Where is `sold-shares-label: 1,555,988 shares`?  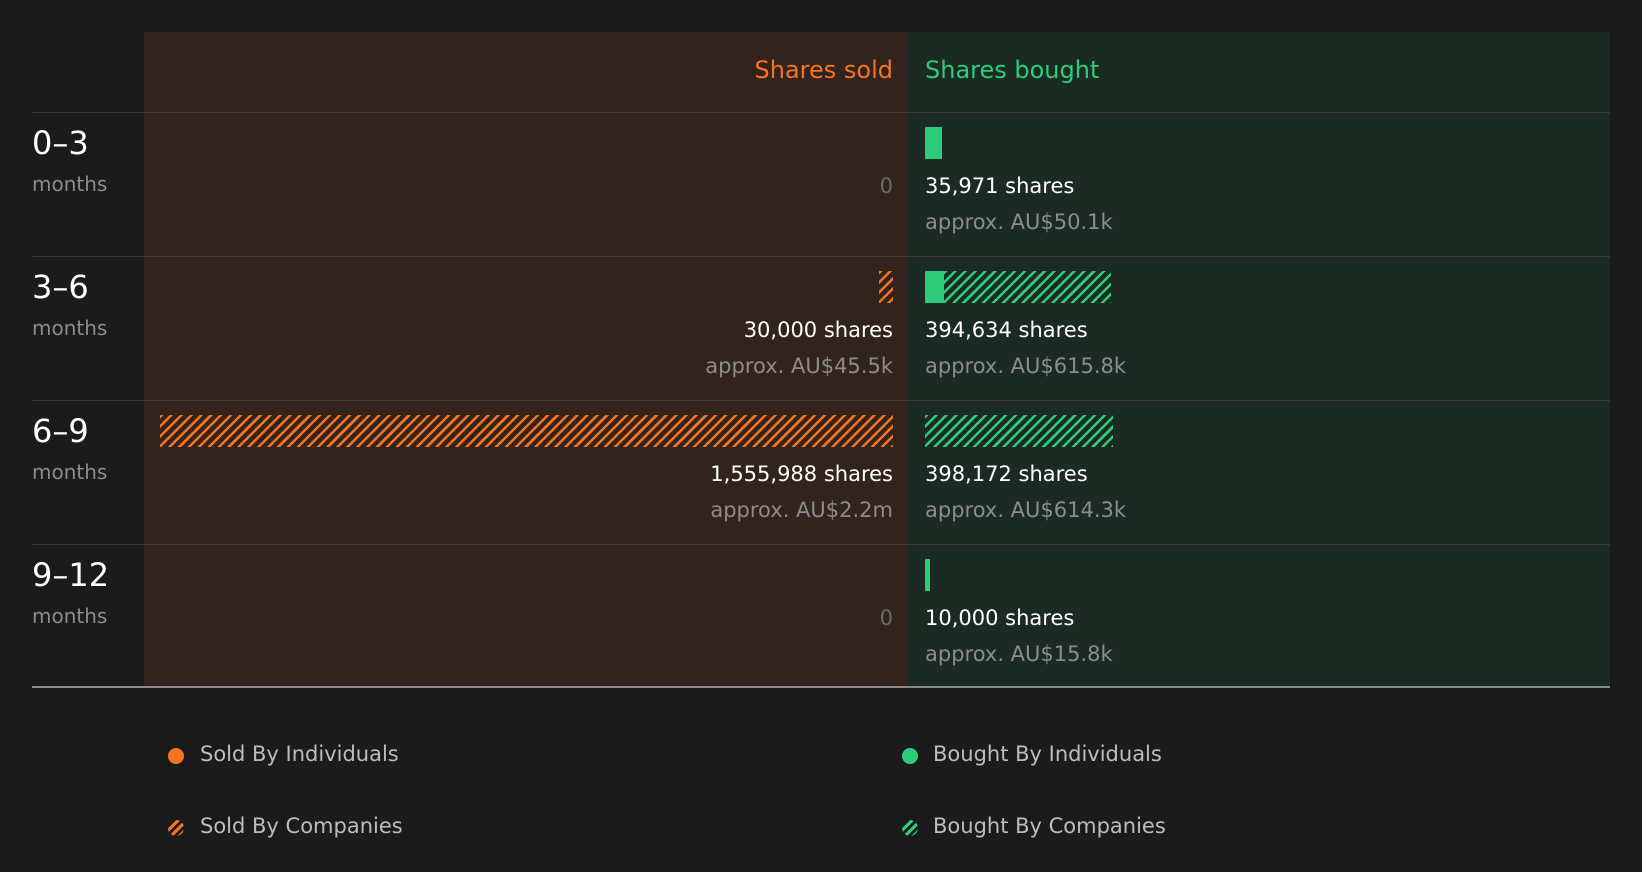
sold-shares-label: 1,555,988 shares is located at coordinates (801, 474).